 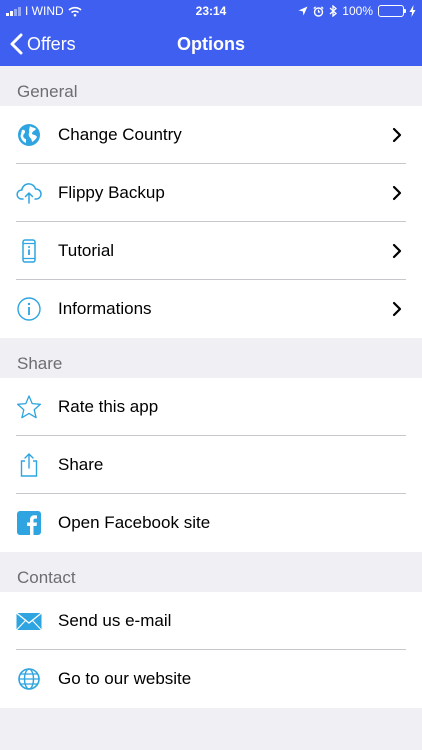 What do you see at coordinates (125, 678) in the screenshot?
I see `row-label: Go to our website` at bounding box center [125, 678].